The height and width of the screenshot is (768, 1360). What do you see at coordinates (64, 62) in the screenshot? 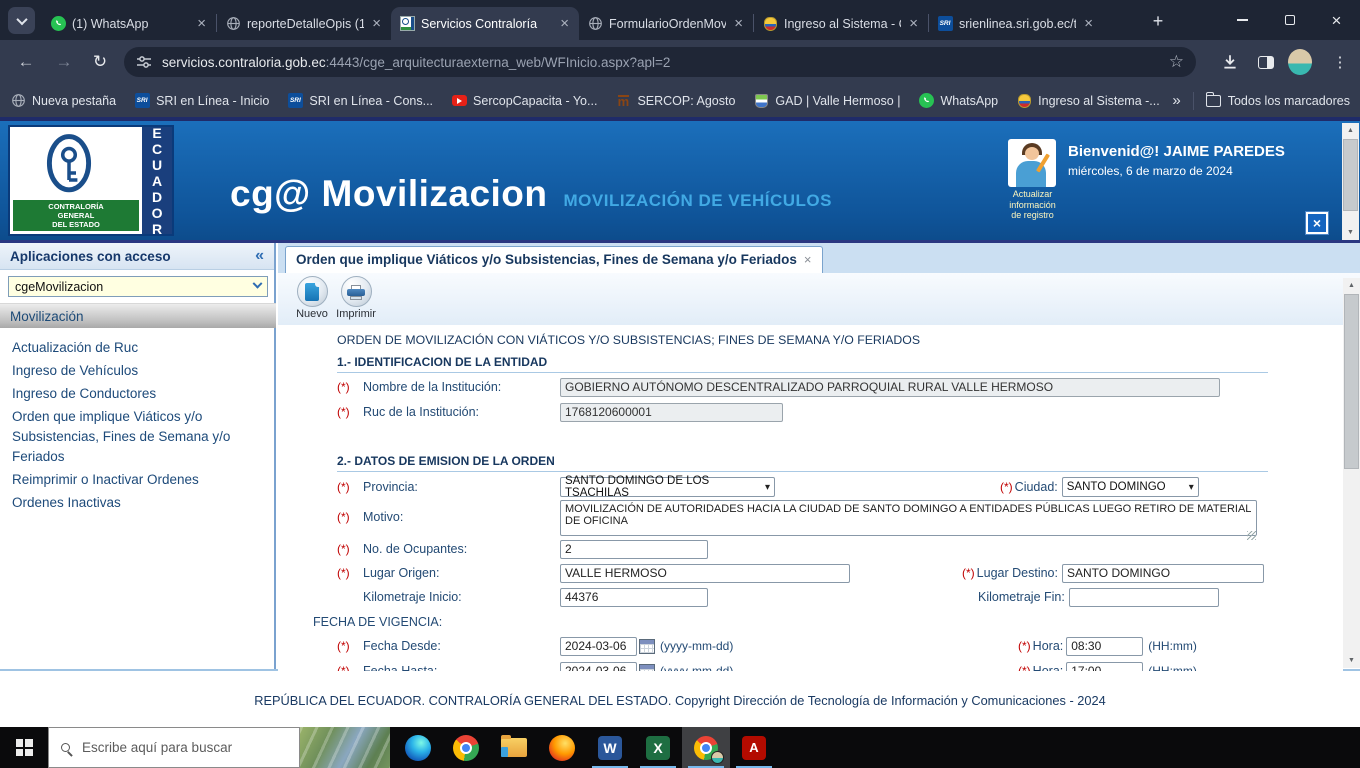
I see `forward-button: →` at bounding box center [64, 62].